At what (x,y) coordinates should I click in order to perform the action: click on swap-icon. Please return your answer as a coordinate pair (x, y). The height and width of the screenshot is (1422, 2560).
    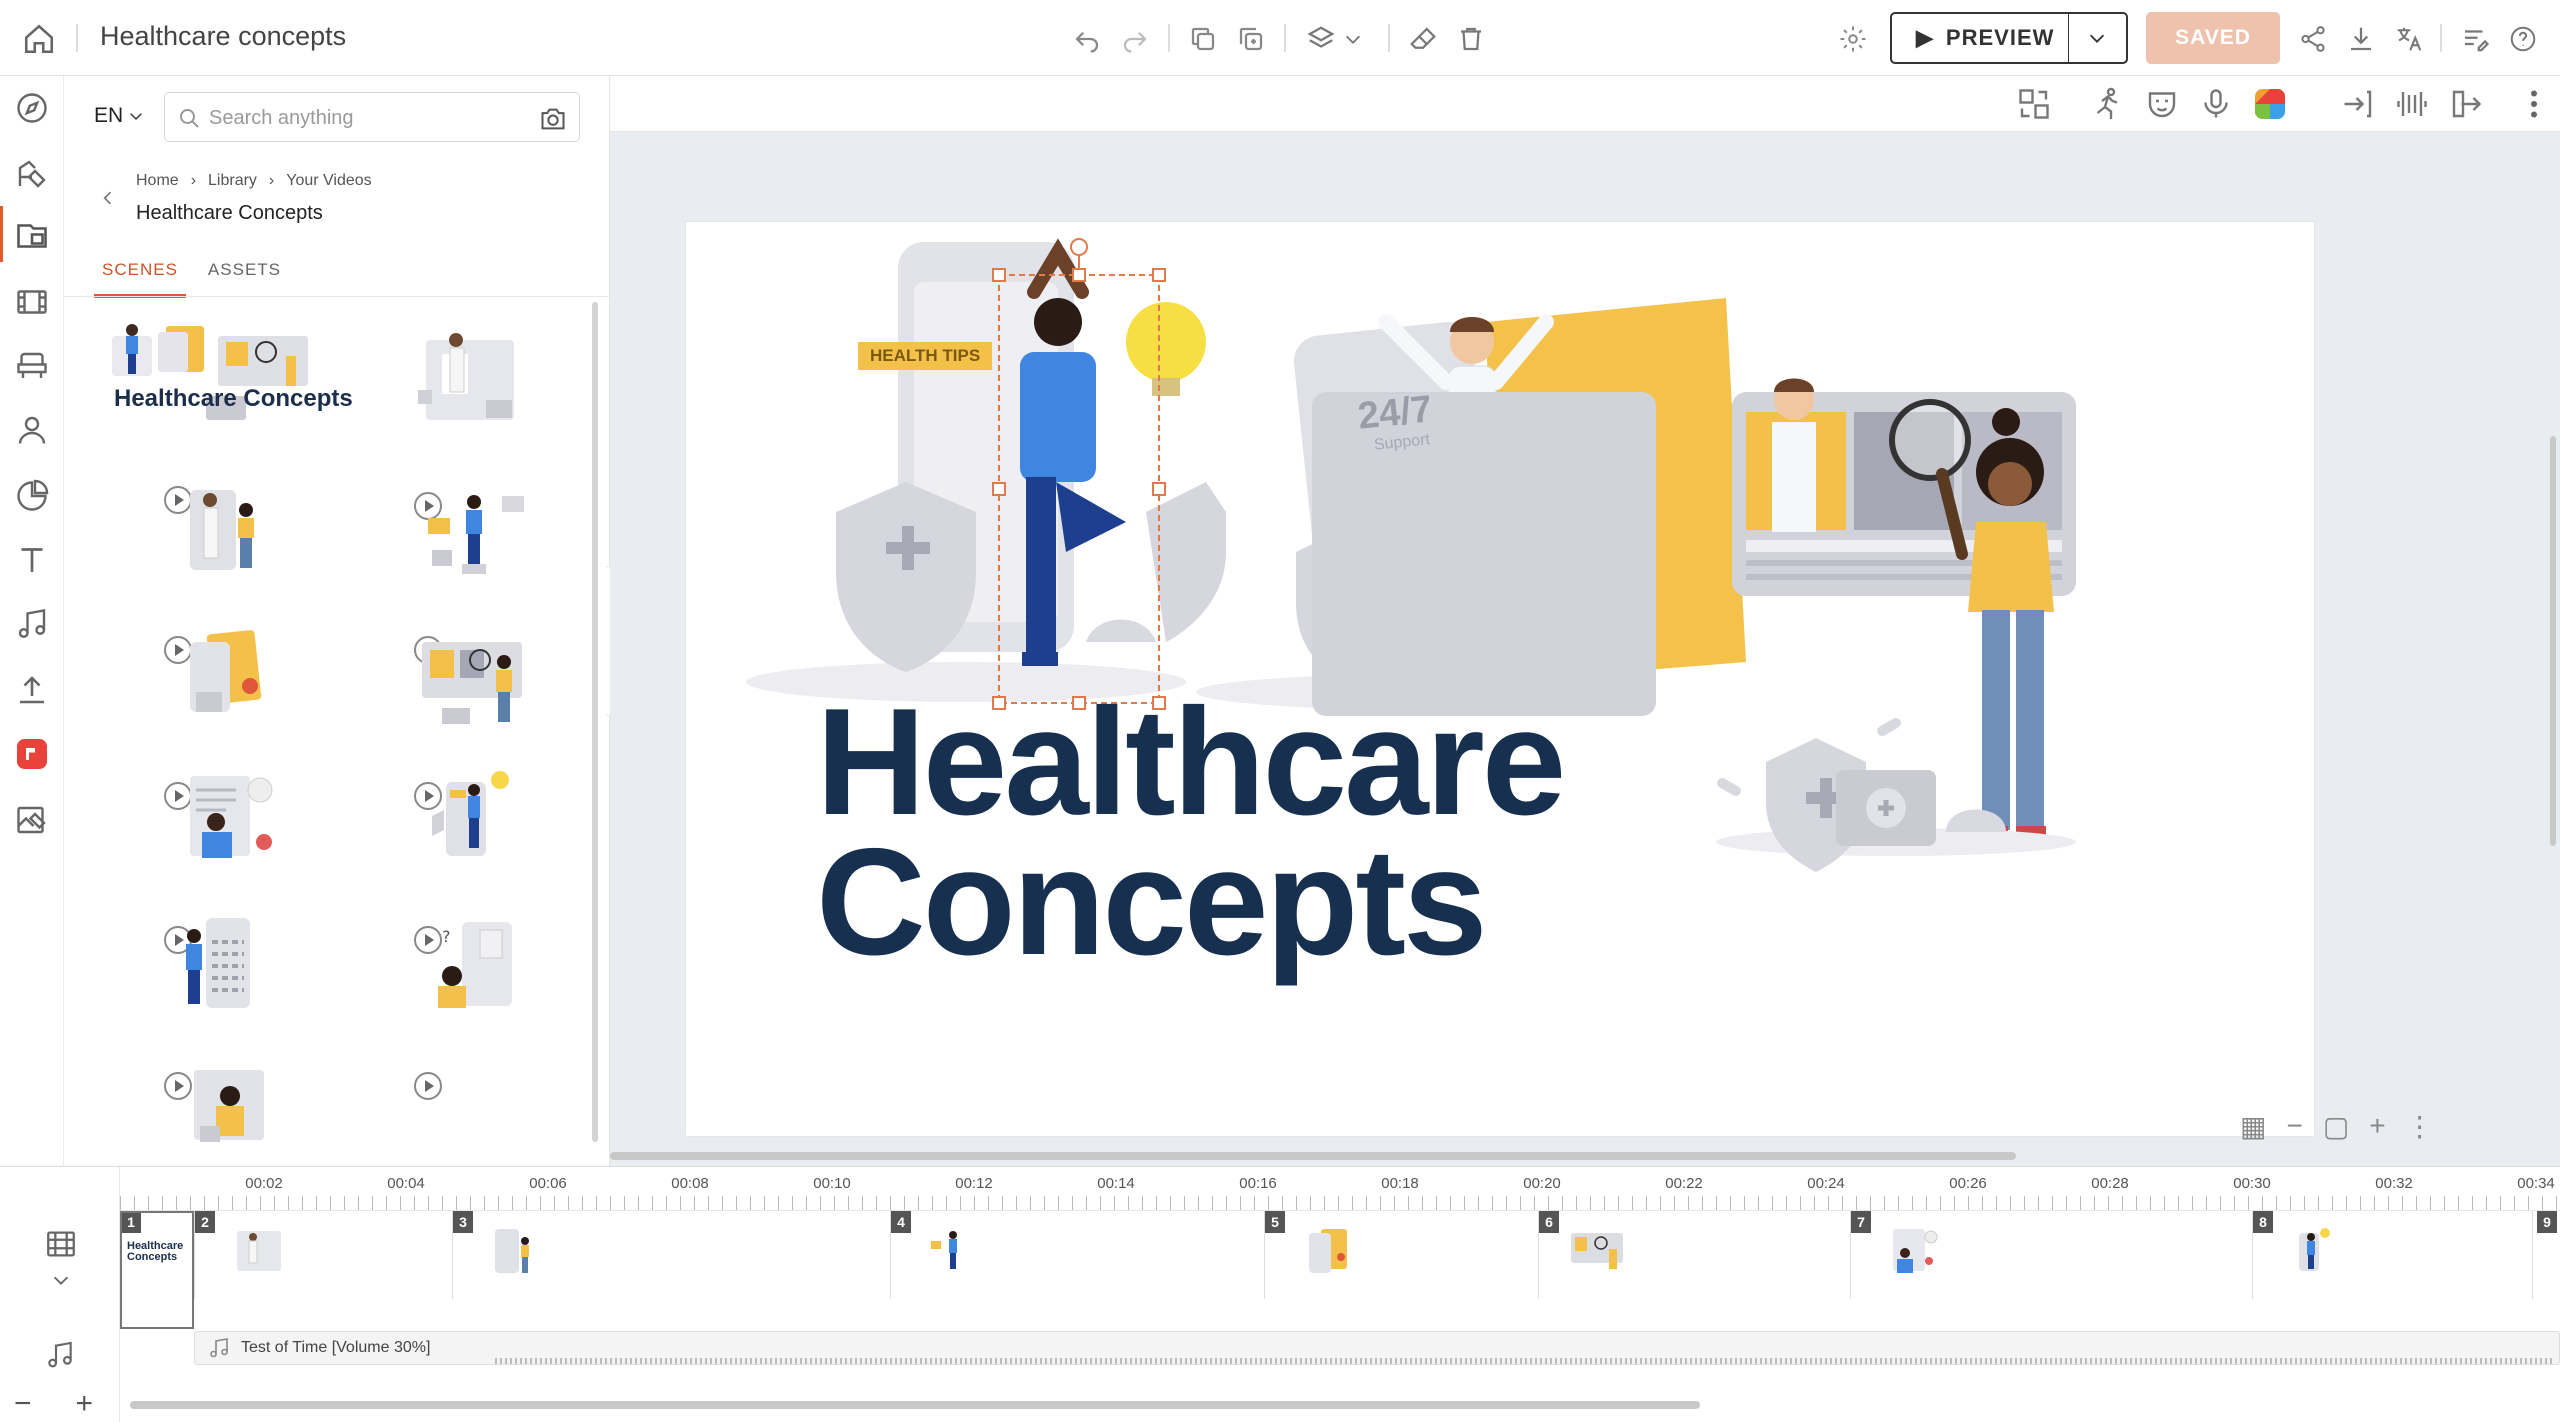
    Looking at the image, I should click on (2034, 104).